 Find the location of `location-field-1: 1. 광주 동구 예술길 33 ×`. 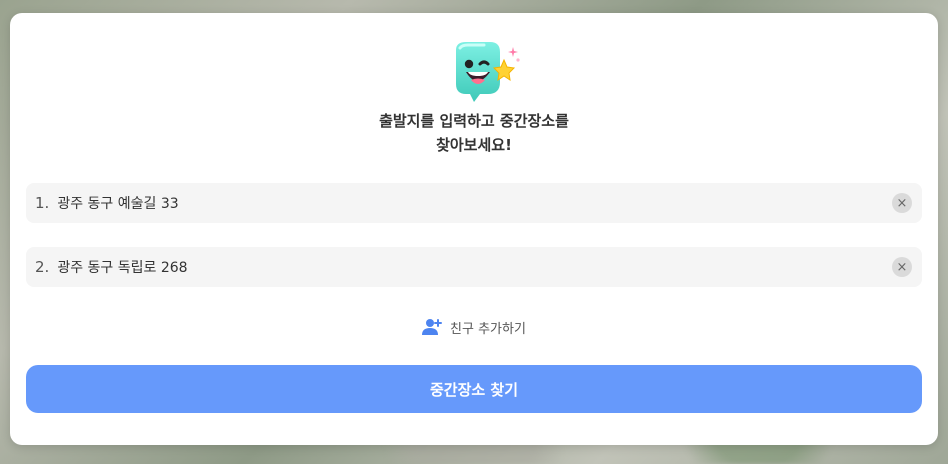

location-field-1: 1. 광주 동구 예술길 33 × is located at coordinates (474, 203).